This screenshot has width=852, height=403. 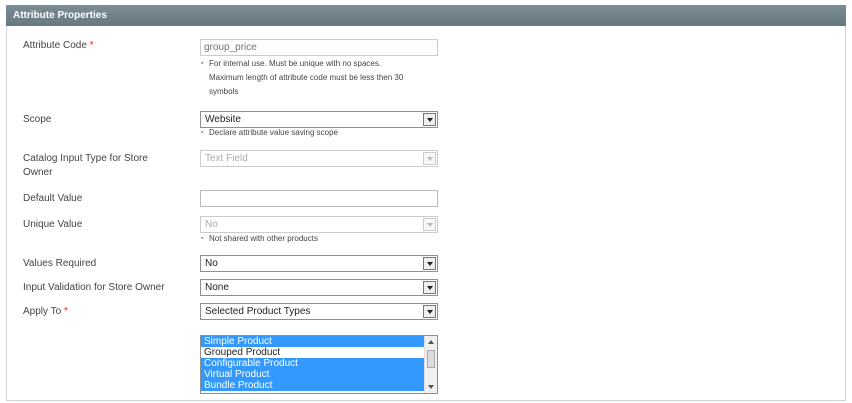 I want to click on default-value-input, so click(x=319, y=198).